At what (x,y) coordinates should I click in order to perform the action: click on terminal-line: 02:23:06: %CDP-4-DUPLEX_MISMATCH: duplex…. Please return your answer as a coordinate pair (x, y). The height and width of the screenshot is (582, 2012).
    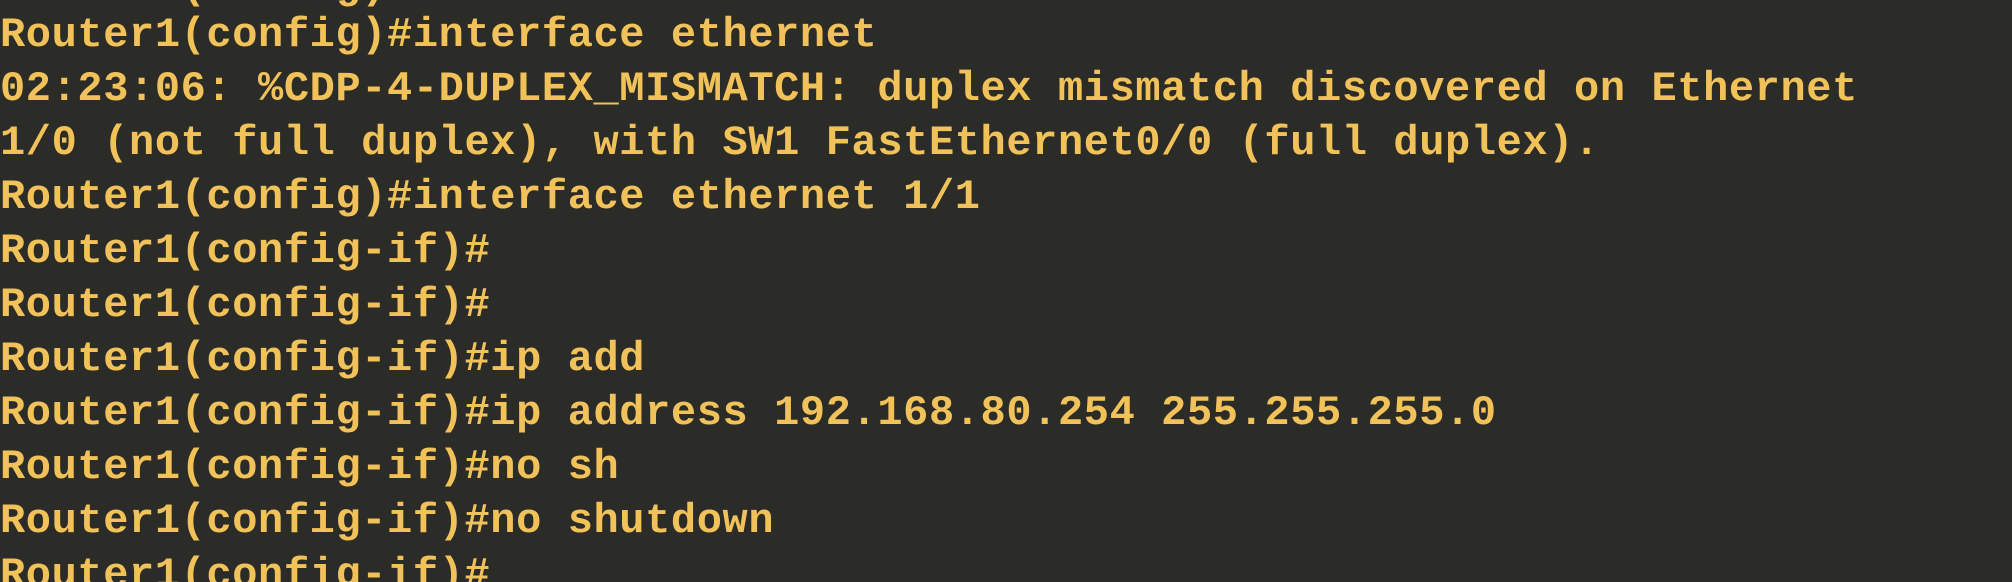
    Looking at the image, I should click on (929, 89).